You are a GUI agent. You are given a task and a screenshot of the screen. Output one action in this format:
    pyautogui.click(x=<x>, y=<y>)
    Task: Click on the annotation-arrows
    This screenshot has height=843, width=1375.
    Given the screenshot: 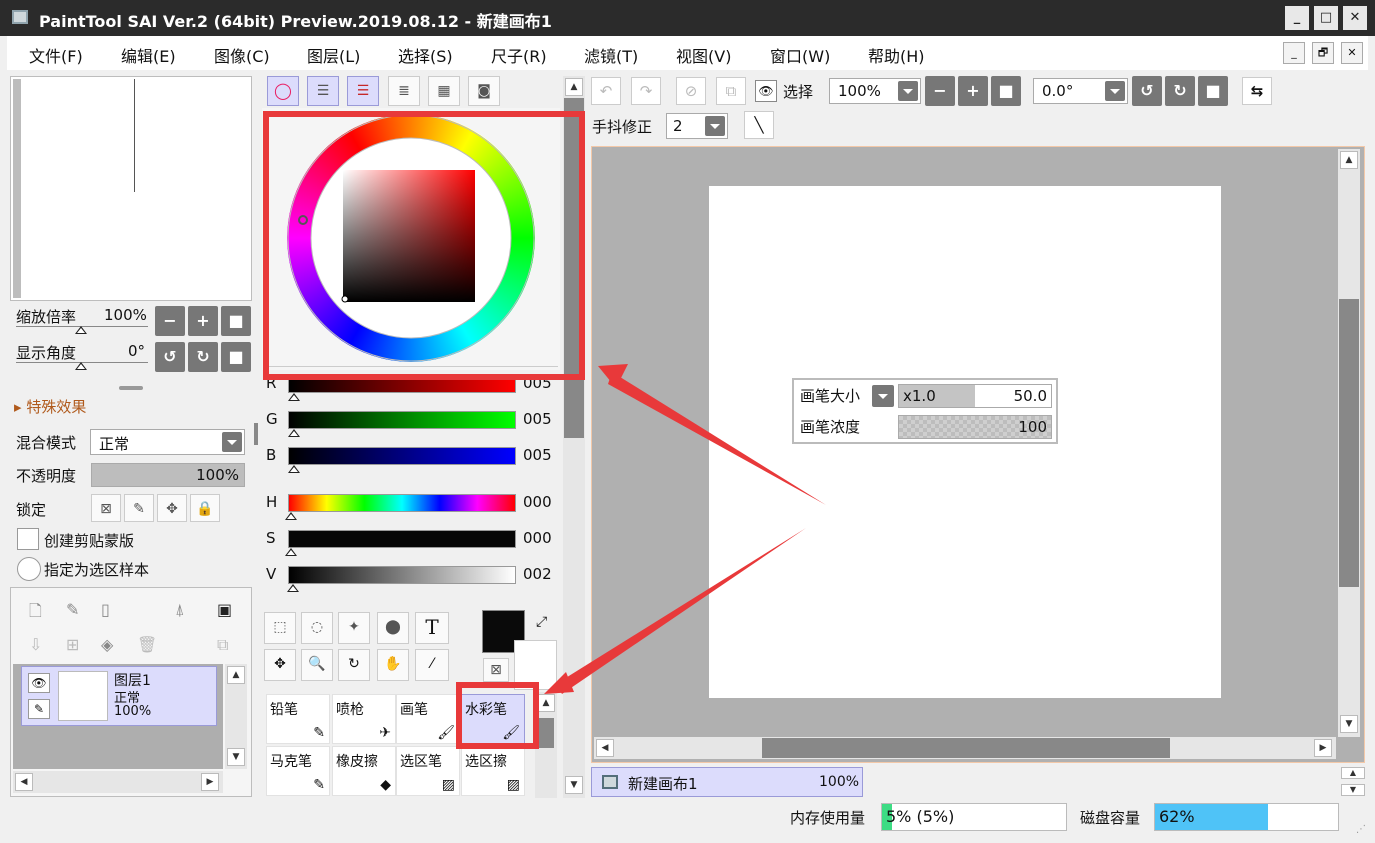 What is the action you would take?
    pyautogui.click(x=685, y=529)
    